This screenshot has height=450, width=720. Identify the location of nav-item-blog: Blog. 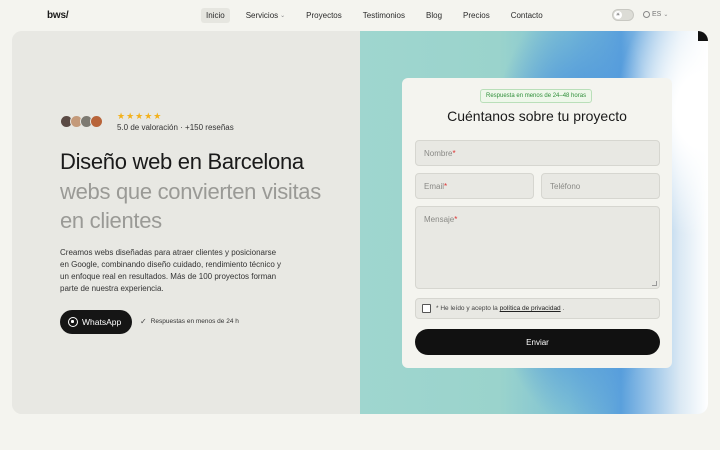
(434, 15).